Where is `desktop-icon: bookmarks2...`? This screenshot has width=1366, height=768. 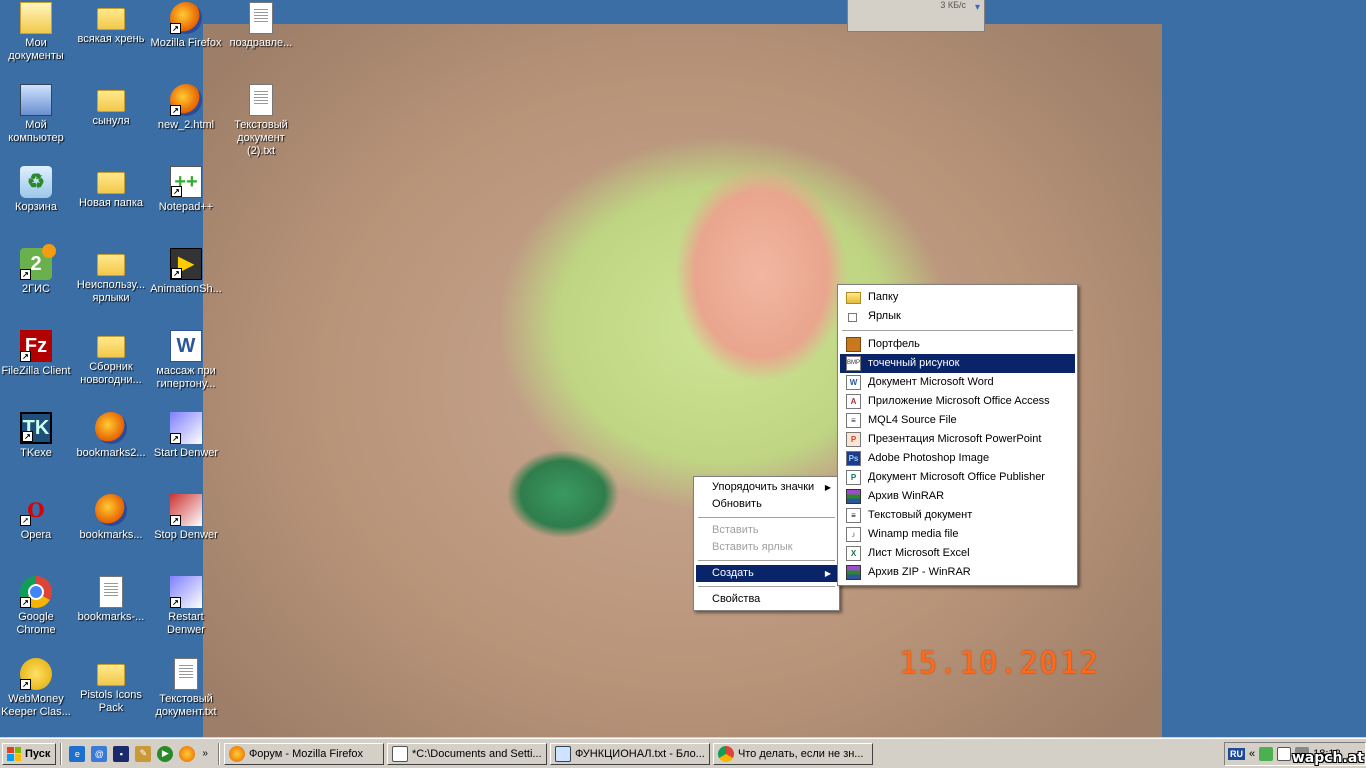 desktop-icon: bookmarks2... is located at coordinates (111, 436).